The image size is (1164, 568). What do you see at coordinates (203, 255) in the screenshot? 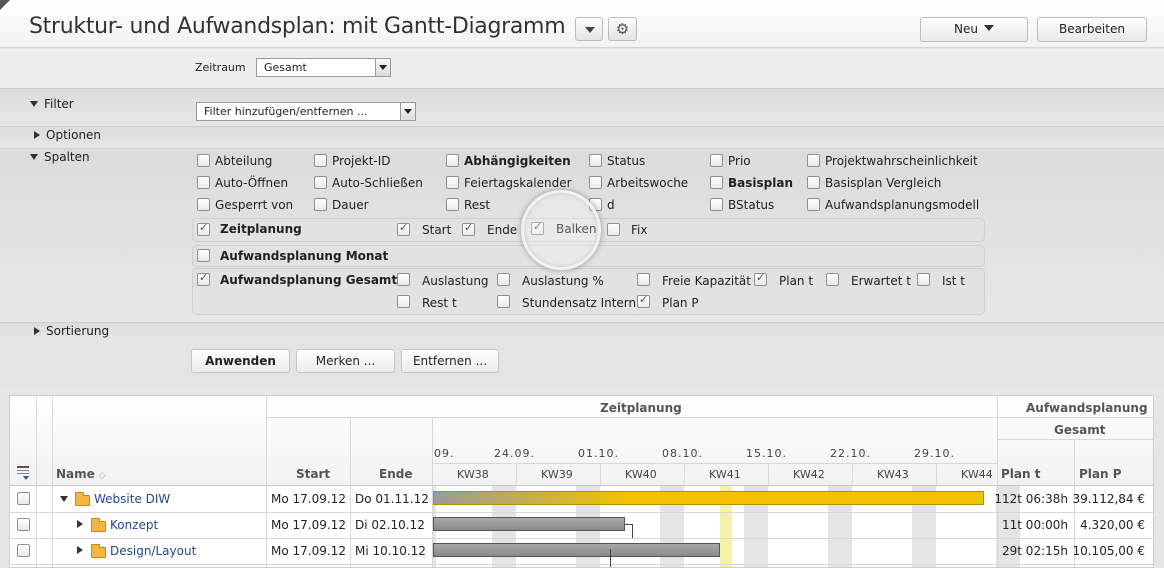
I see `monat-checkbox` at bounding box center [203, 255].